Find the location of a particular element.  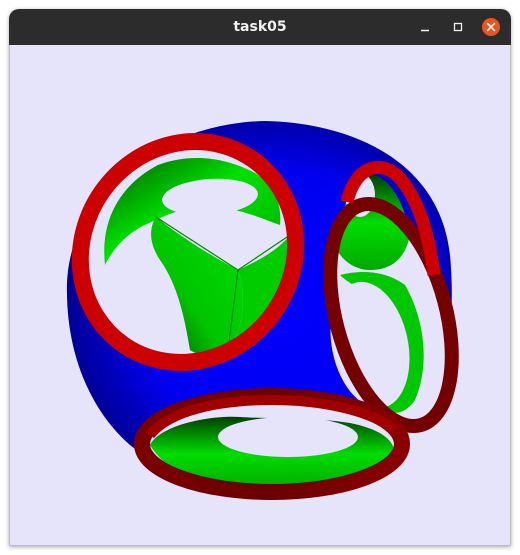

close-button is located at coordinates (491, 27).